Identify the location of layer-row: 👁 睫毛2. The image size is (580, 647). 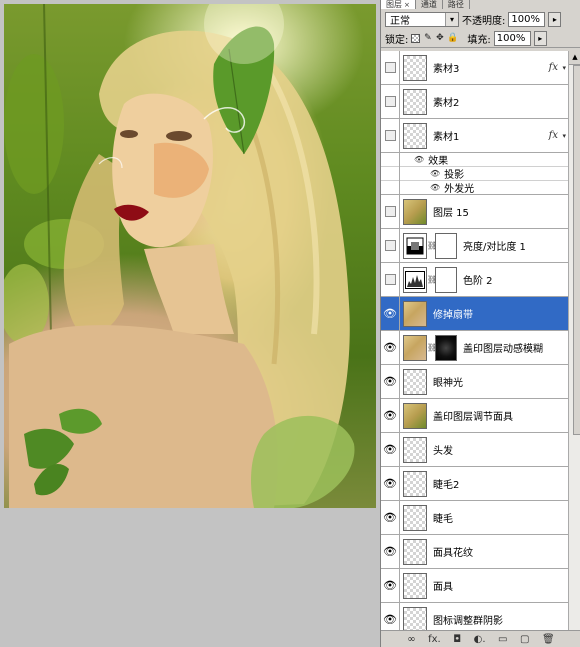
(474, 483).